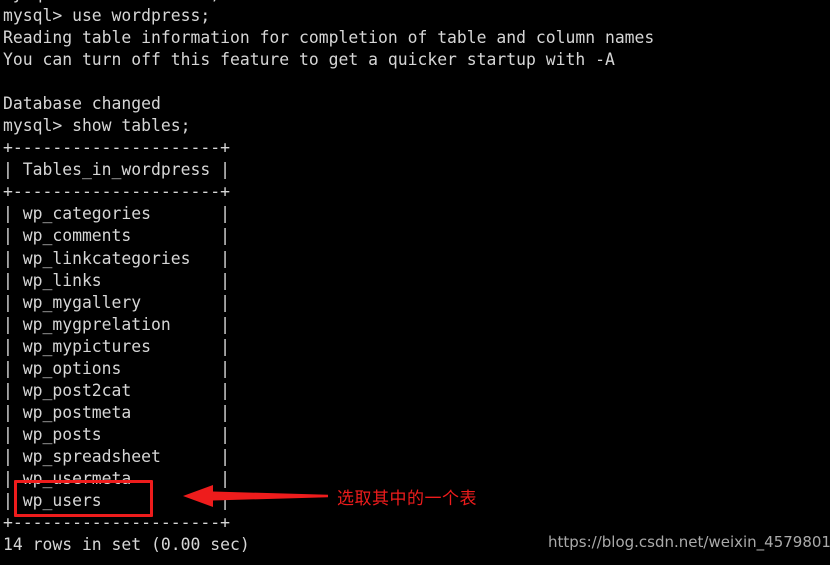 The width and height of the screenshot is (830, 565). What do you see at coordinates (116, 302) in the screenshot?
I see `table-row: | wp_mygallery |` at bounding box center [116, 302].